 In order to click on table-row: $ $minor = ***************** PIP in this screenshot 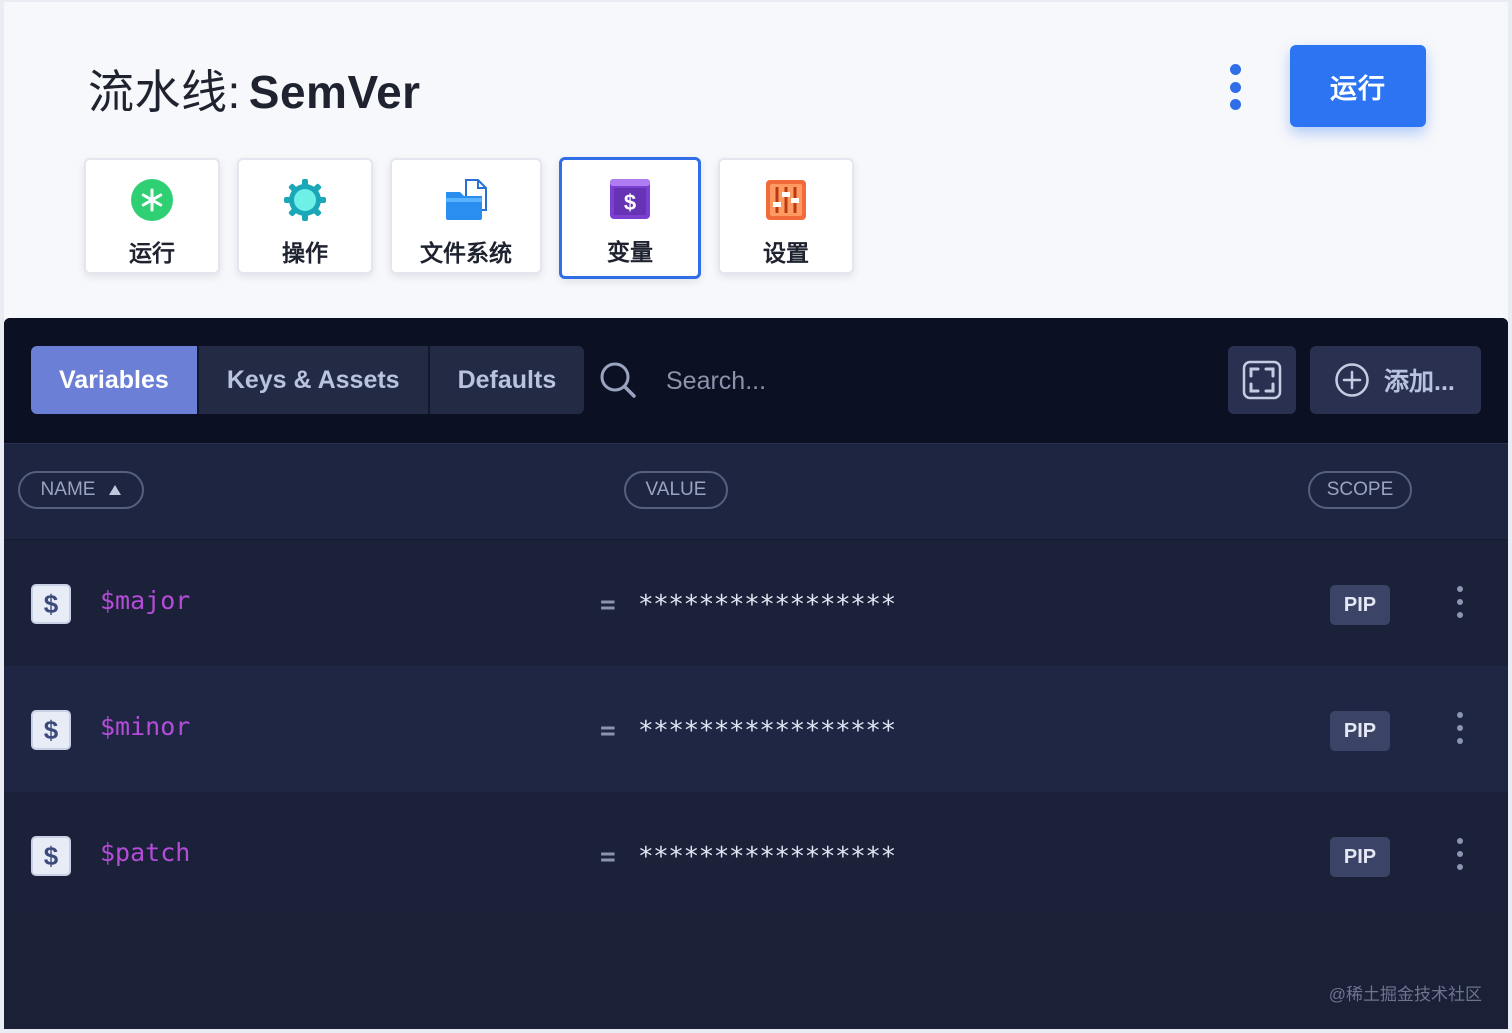, I will do `click(756, 729)`.